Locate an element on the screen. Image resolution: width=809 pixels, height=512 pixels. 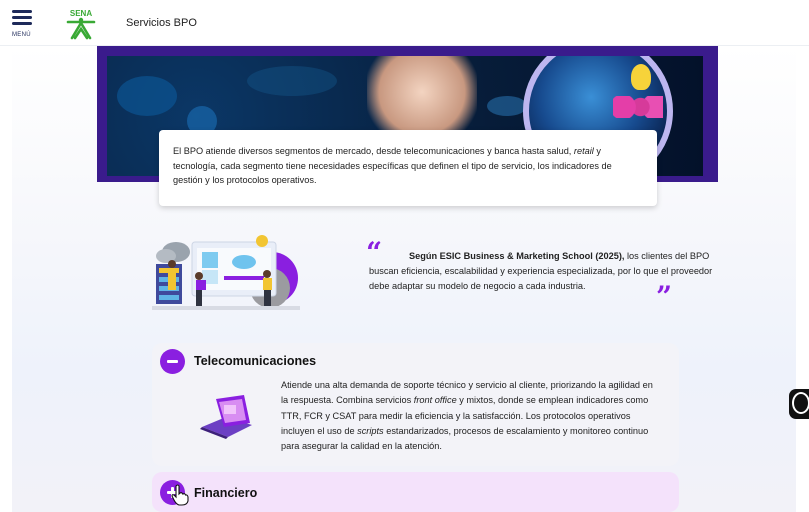
sena-logo: SENA is located at coordinates (81, 24).